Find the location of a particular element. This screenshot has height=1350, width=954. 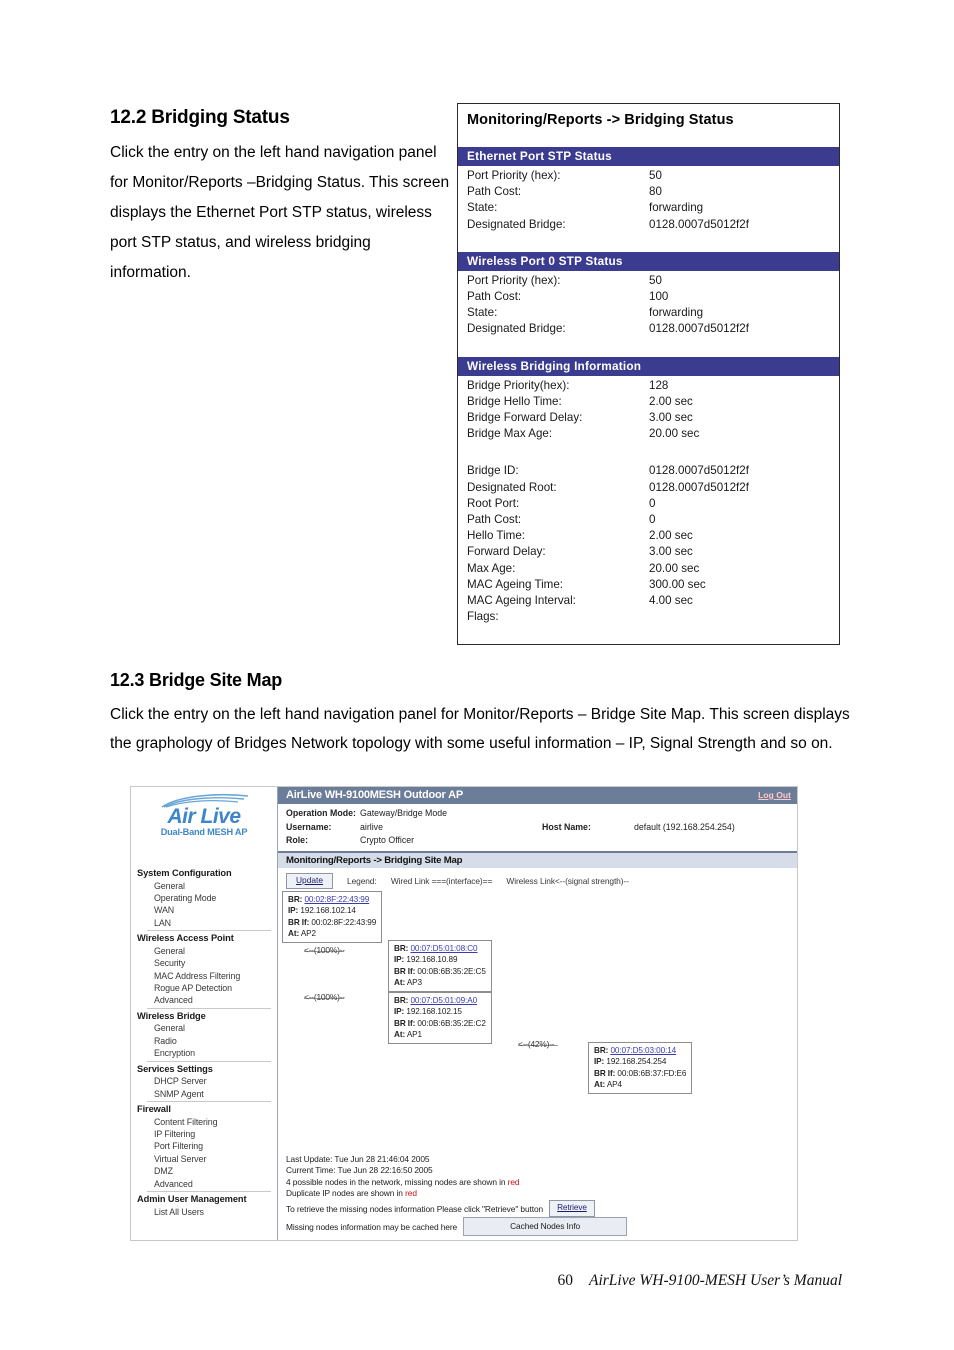

table-row: Bridge Max Age: 20.00 sec is located at coordinates (648, 434).